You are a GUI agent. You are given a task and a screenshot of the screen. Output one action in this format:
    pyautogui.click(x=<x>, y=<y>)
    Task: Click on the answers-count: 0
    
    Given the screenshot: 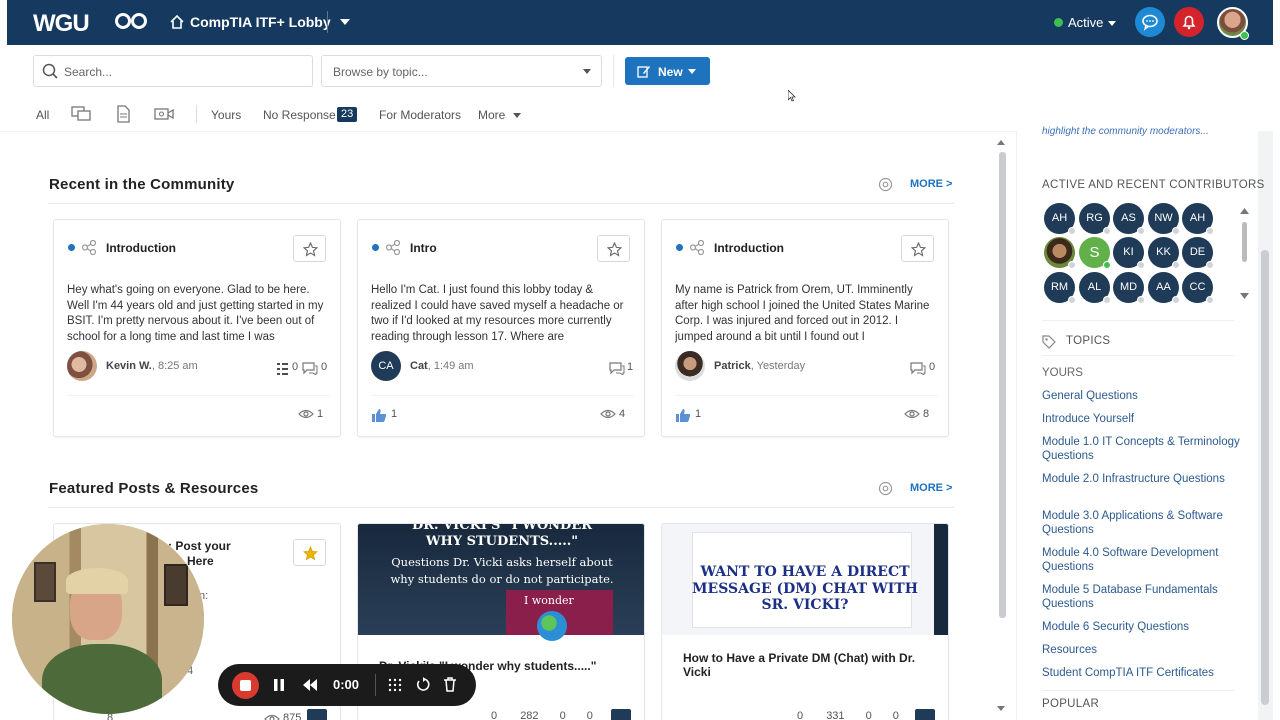 What is the action you would take?
    pyautogui.click(x=295, y=367)
    